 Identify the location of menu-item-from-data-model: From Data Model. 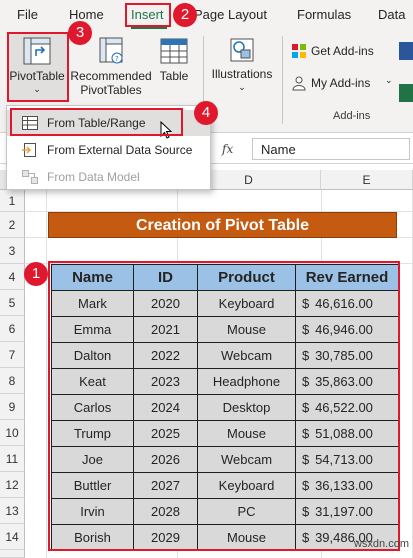
(108, 177).